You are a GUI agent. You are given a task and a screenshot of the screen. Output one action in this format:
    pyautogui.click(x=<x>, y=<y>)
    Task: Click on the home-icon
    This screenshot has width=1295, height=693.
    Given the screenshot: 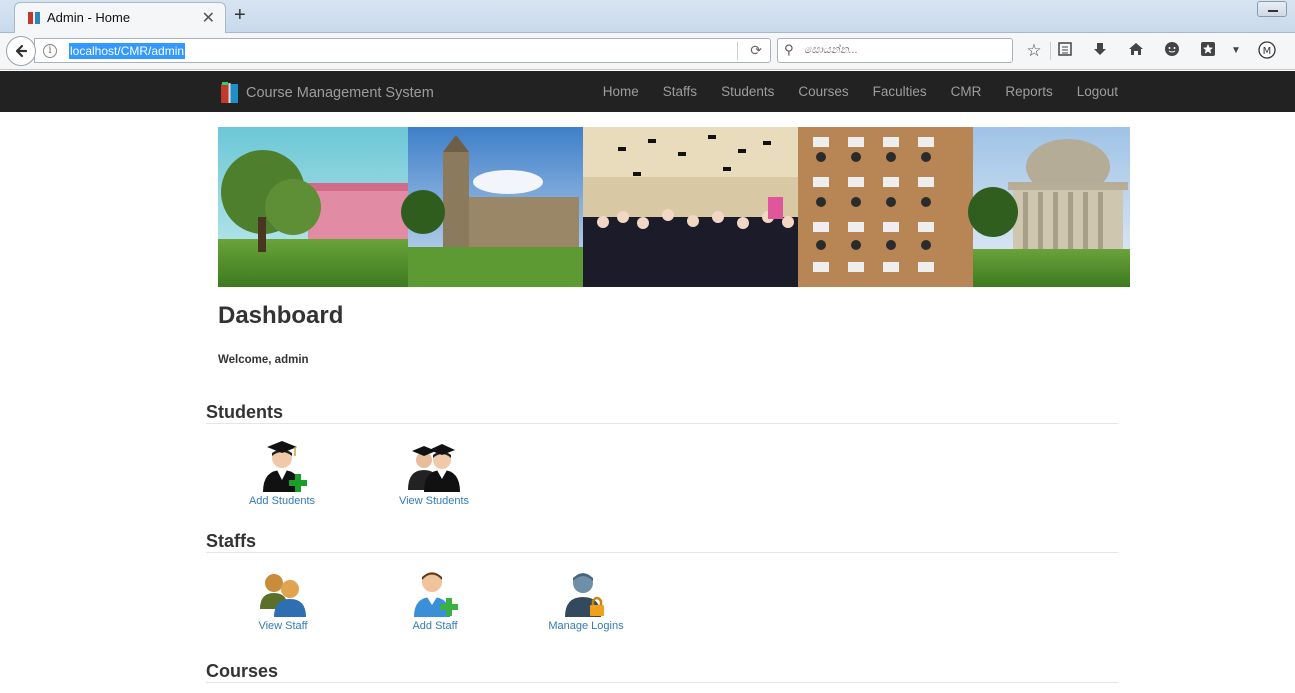 What is the action you would take?
    pyautogui.click(x=1136, y=51)
    